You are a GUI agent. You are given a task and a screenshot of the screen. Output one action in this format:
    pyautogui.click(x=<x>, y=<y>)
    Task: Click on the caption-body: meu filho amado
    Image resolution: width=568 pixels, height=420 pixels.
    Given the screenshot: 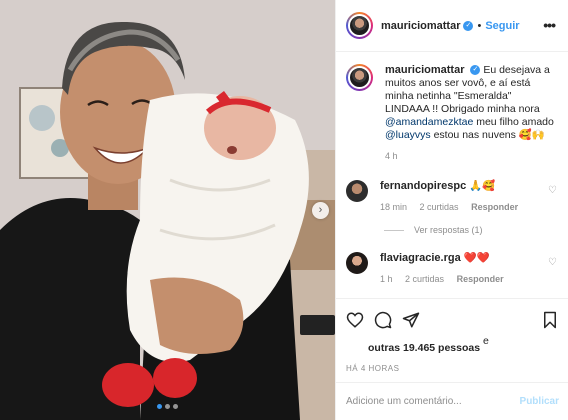 What is the action you would take?
    pyautogui.click(x=513, y=122)
    